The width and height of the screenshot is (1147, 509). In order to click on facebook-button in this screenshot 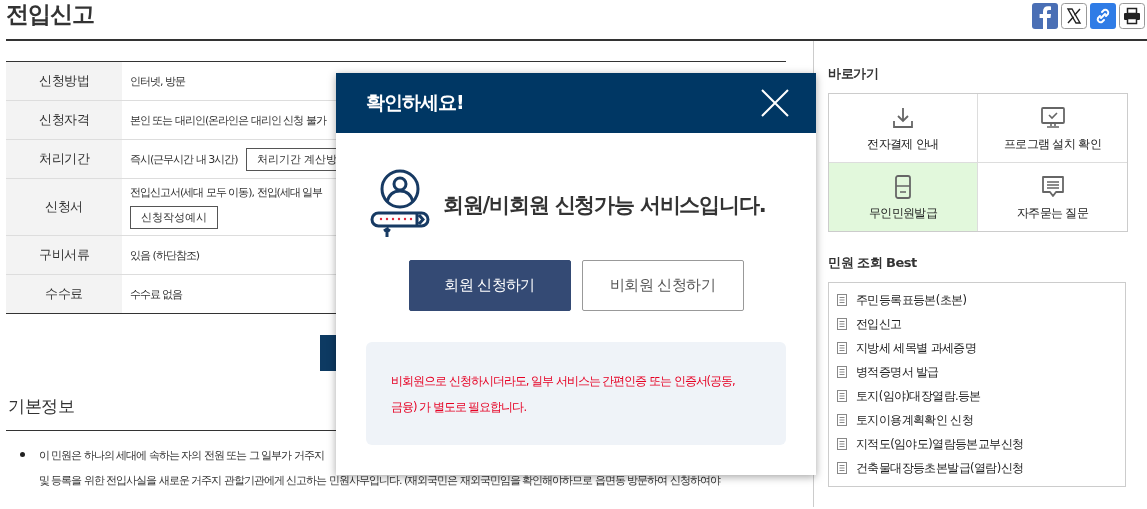, I will do `click(1045, 16)`.